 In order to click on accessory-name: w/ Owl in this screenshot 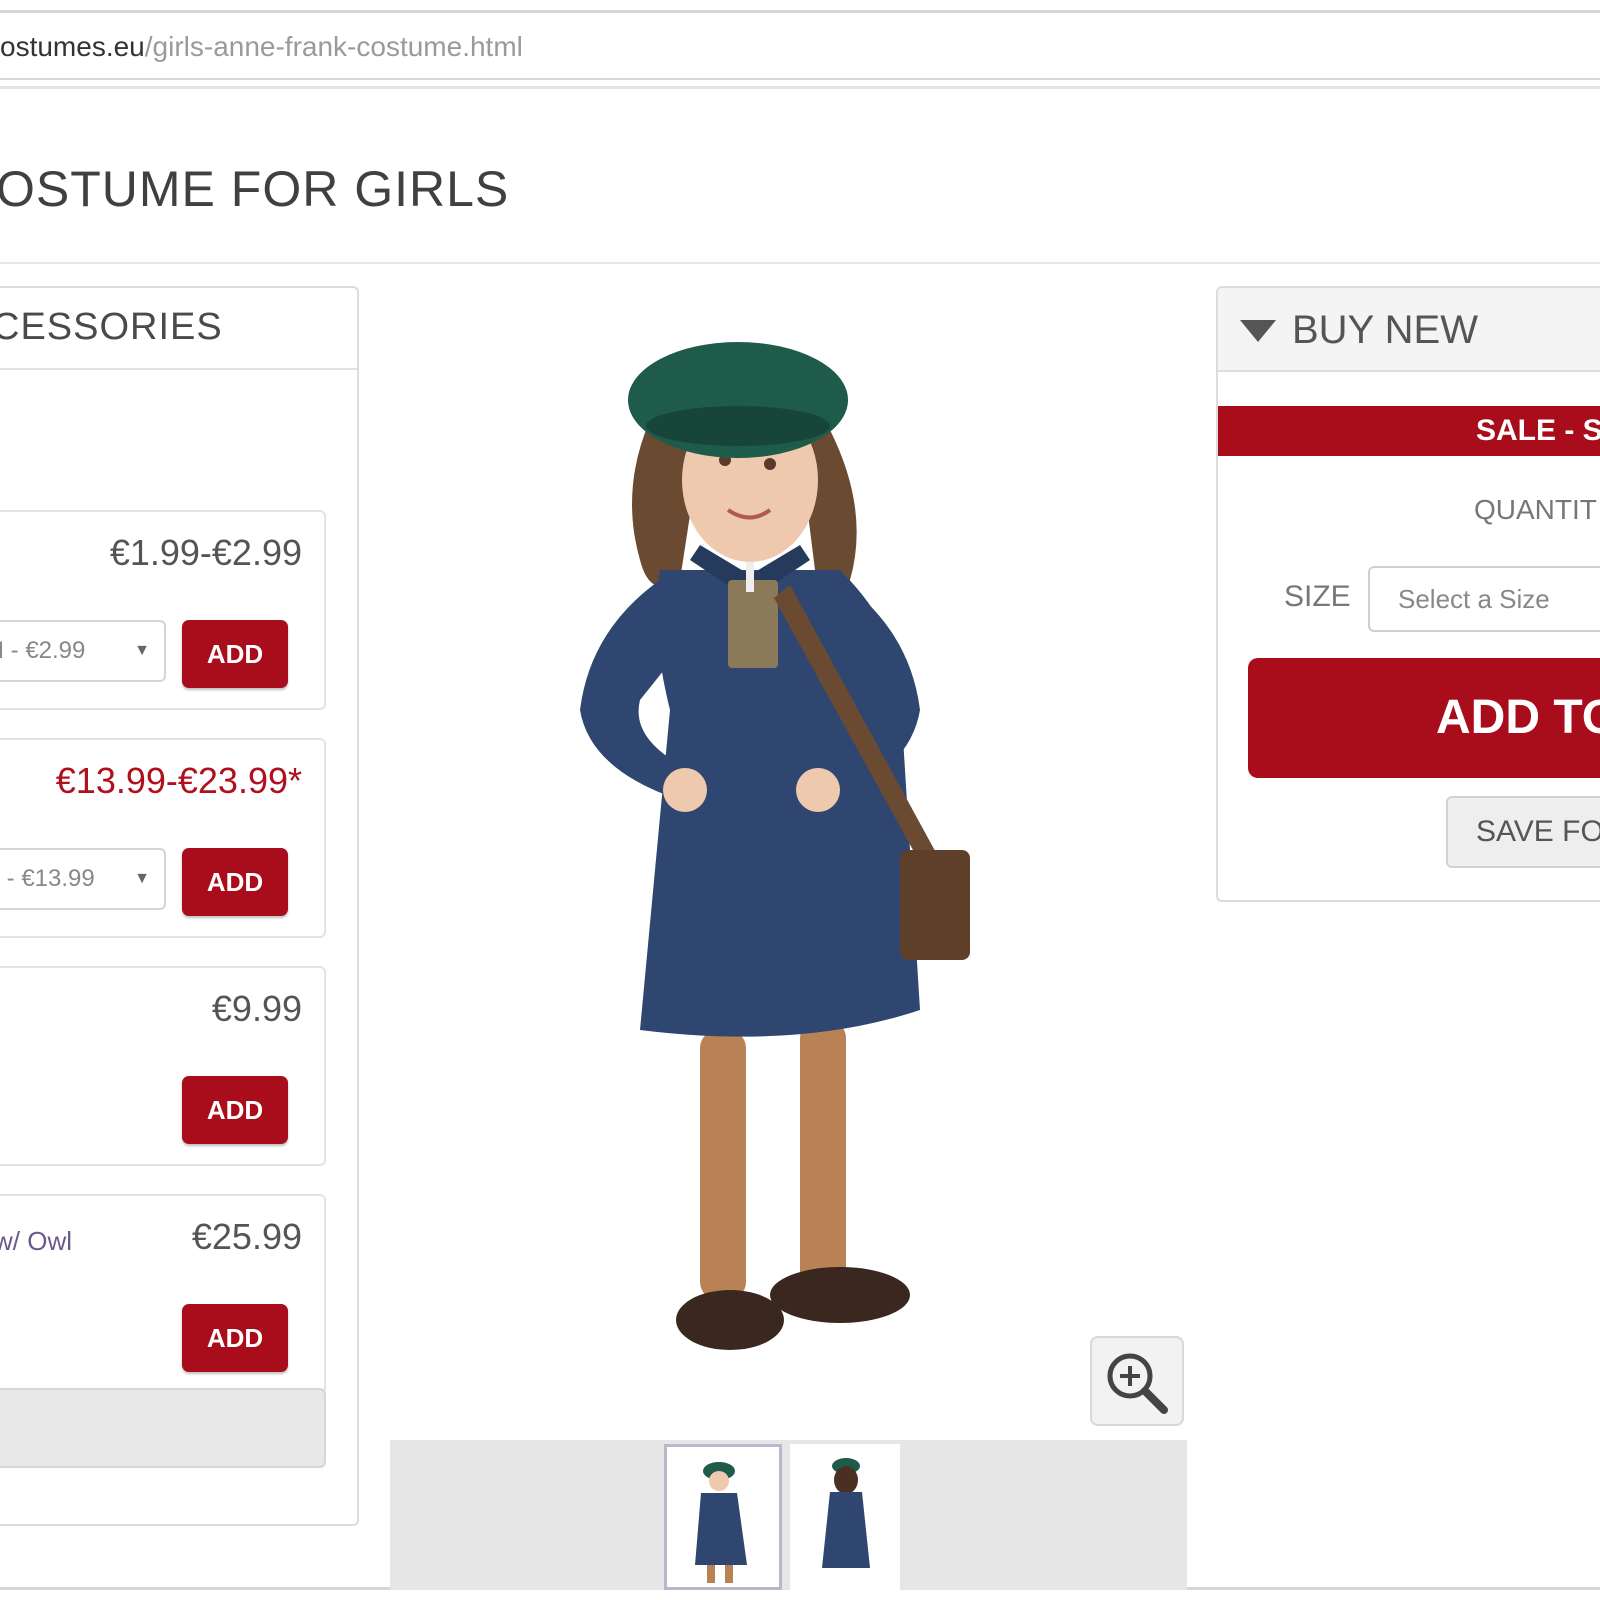, I will do `click(36, 1241)`.